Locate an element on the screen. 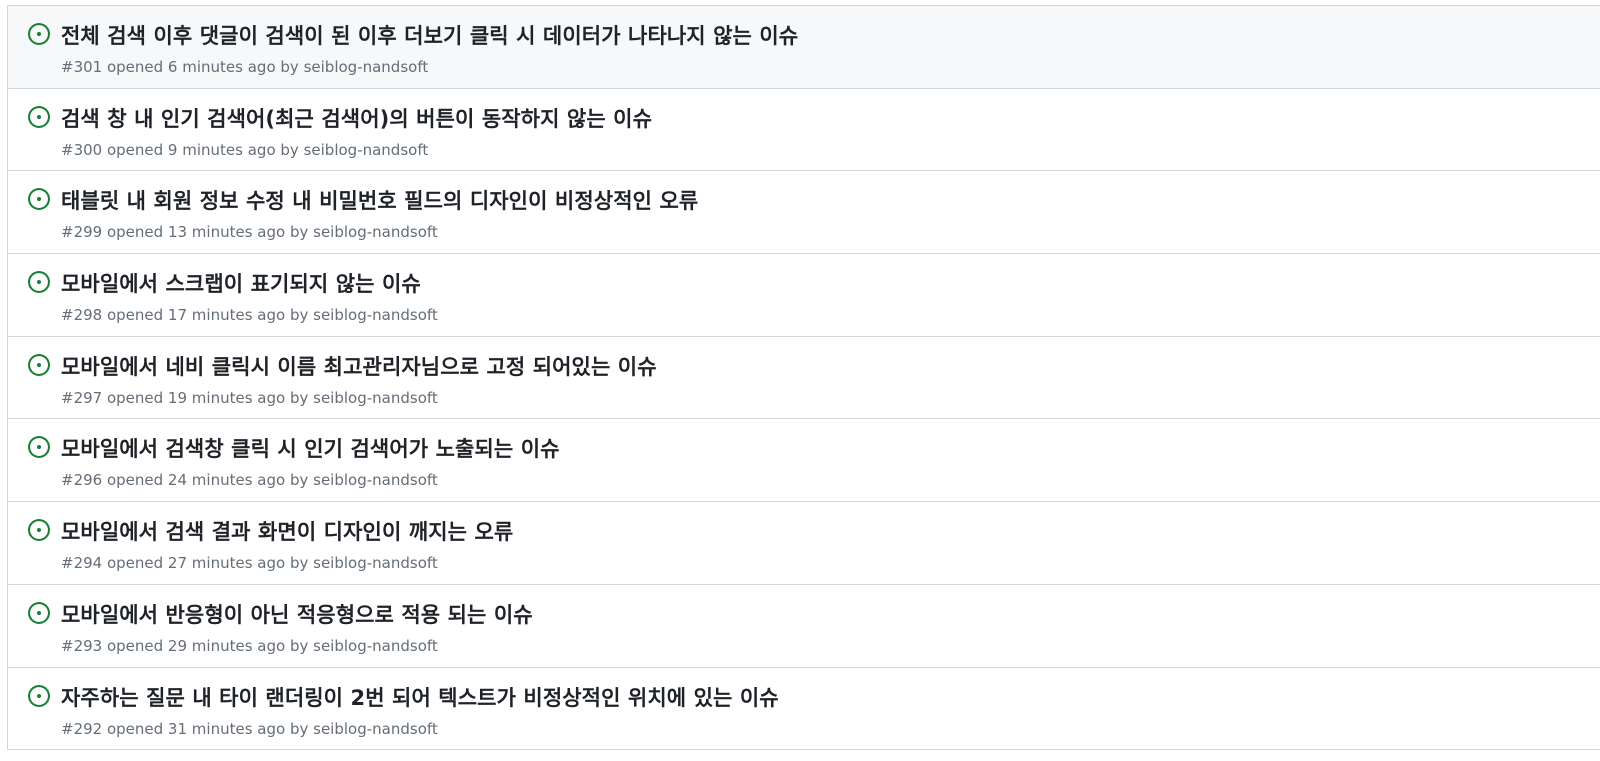 The height and width of the screenshot is (761, 1600). issue-number: #294 is located at coordinates (82, 563).